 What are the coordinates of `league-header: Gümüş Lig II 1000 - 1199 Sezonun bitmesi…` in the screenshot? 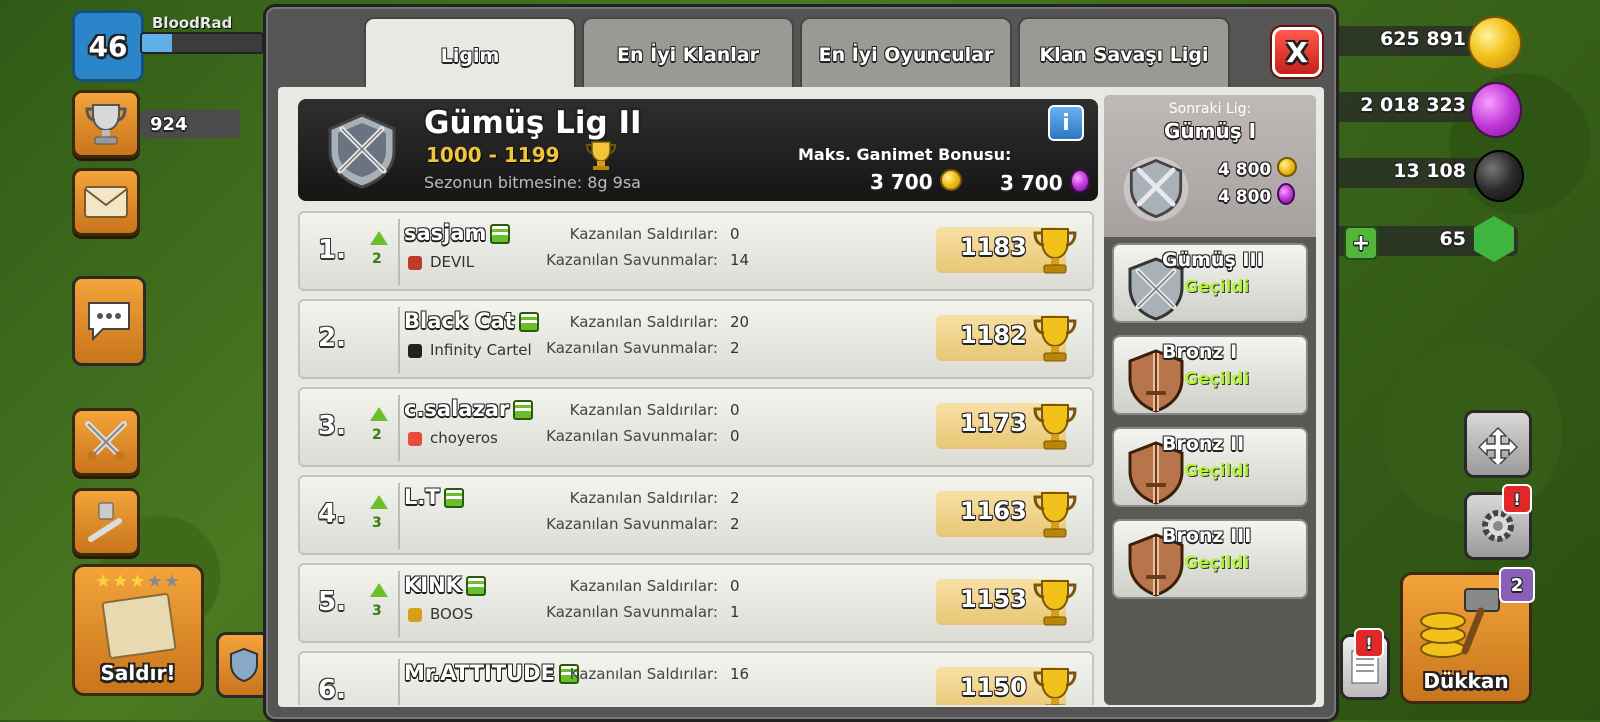 It's located at (698, 150).